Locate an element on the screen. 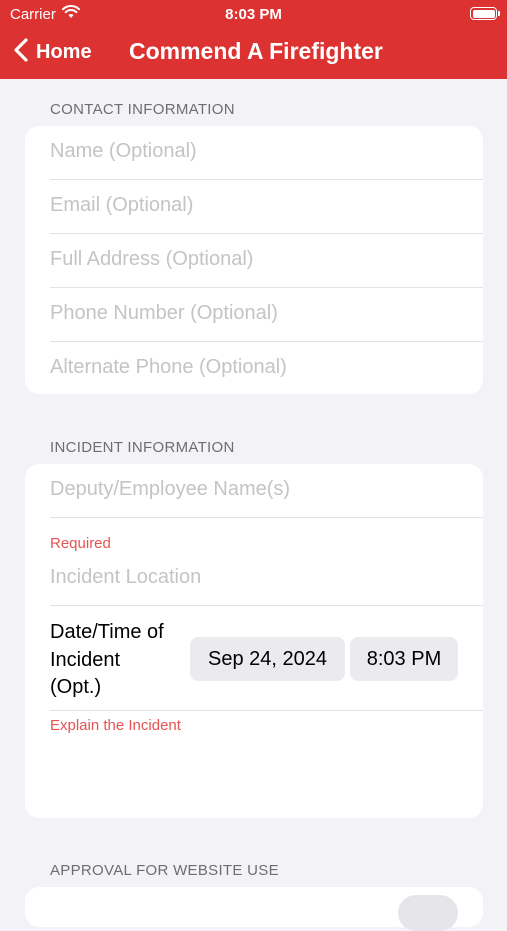 The width and height of the screenshot is (507, 931). time-picker: 8:03 PM is located at coordinates (404, 659).